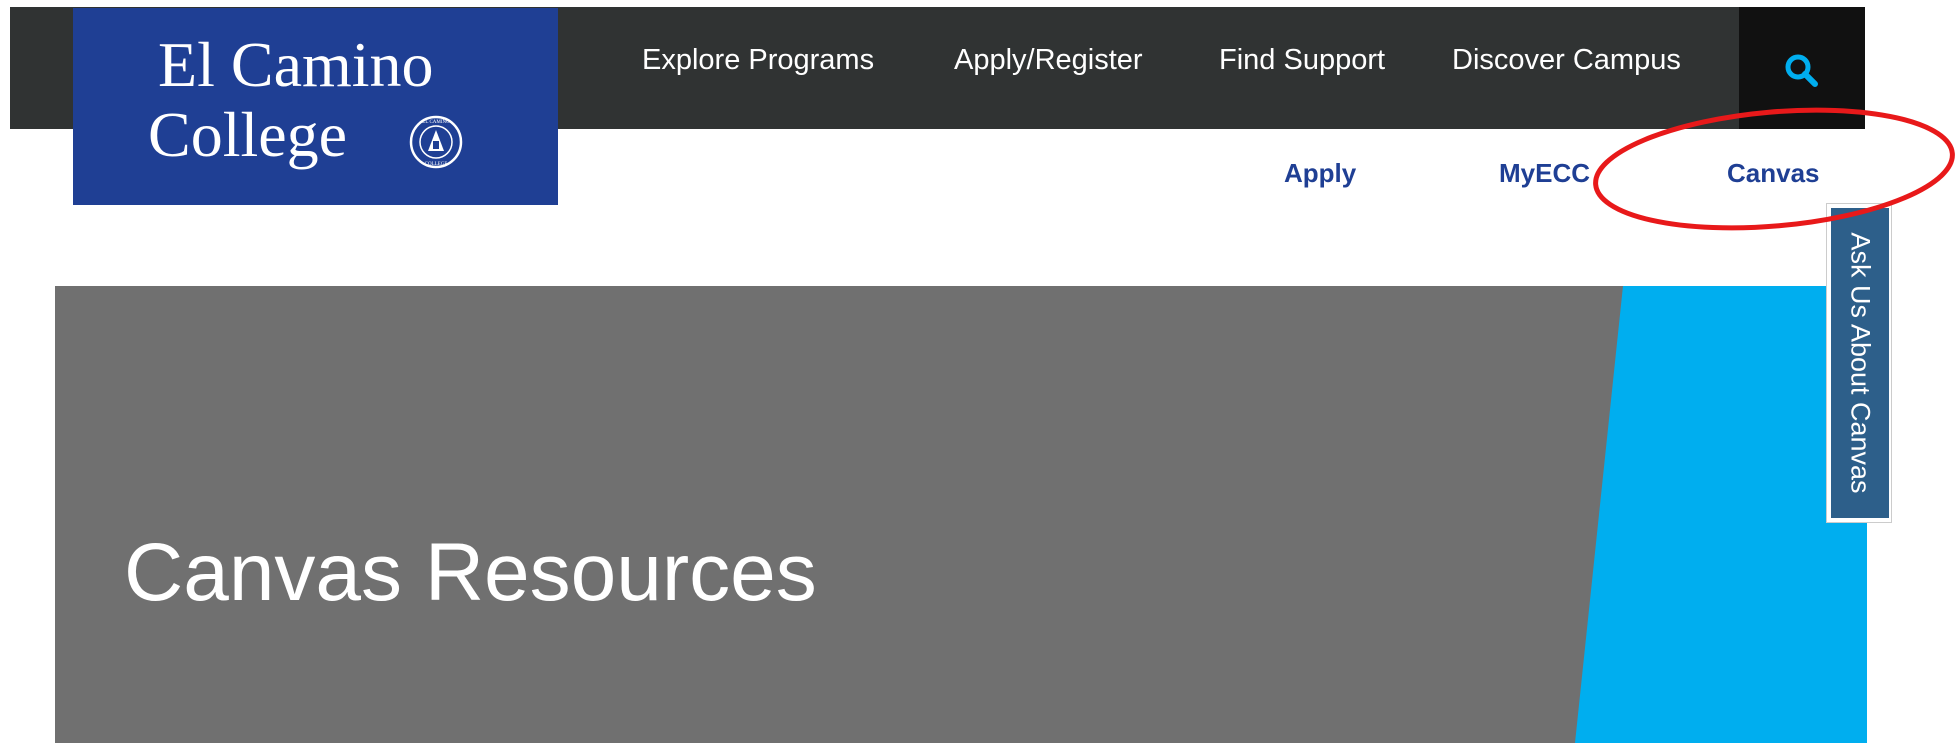 The image size is (1959, 743). I want to click on nav-discover-campus: Discover Campus, so click(1566, 60).